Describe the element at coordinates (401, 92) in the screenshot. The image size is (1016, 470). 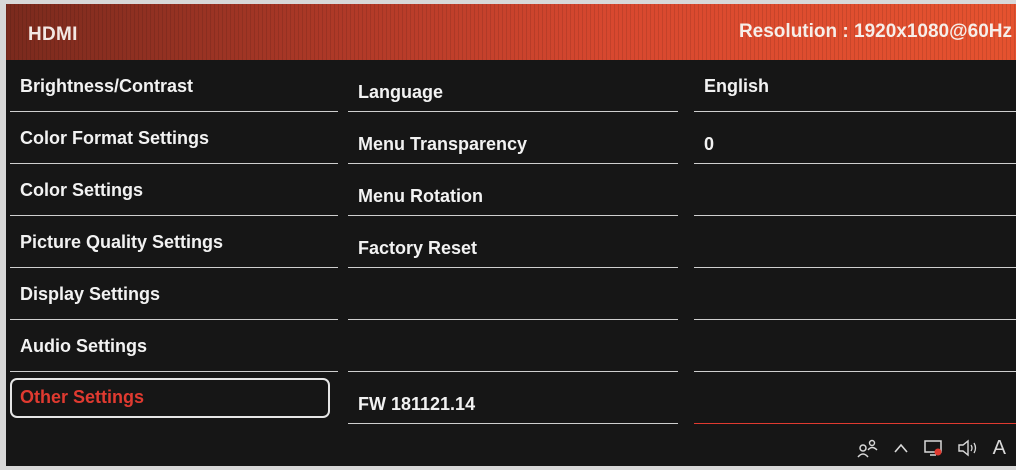
I see `submenu-item-label: Language` at that location.